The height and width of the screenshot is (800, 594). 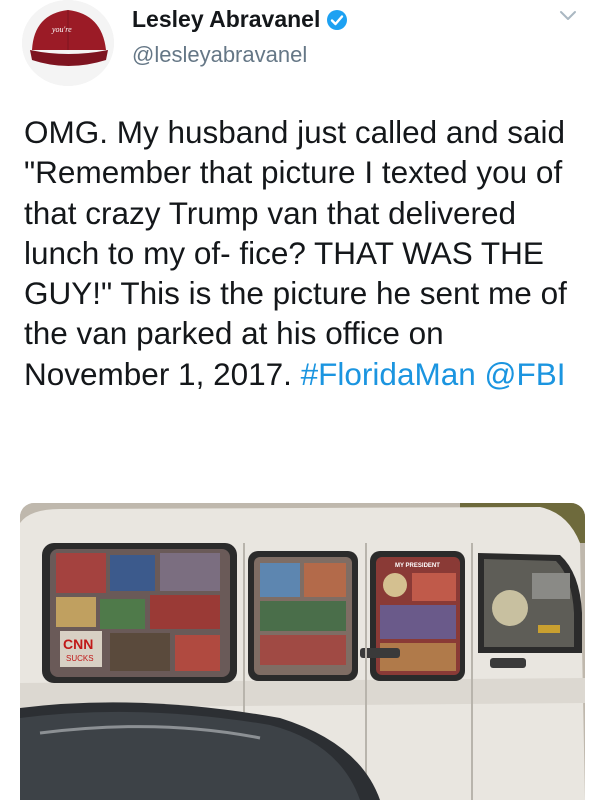 I want to click on avatar: you're, so click(x=68, y=43).